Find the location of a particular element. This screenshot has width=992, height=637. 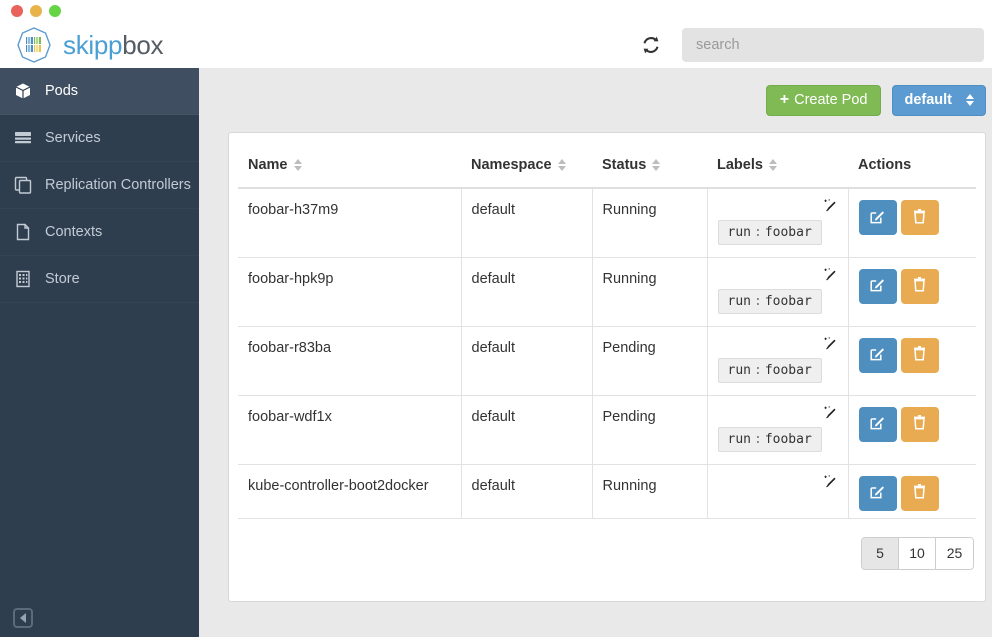

column-header-label: Labels is located at coordinates (740, 165).